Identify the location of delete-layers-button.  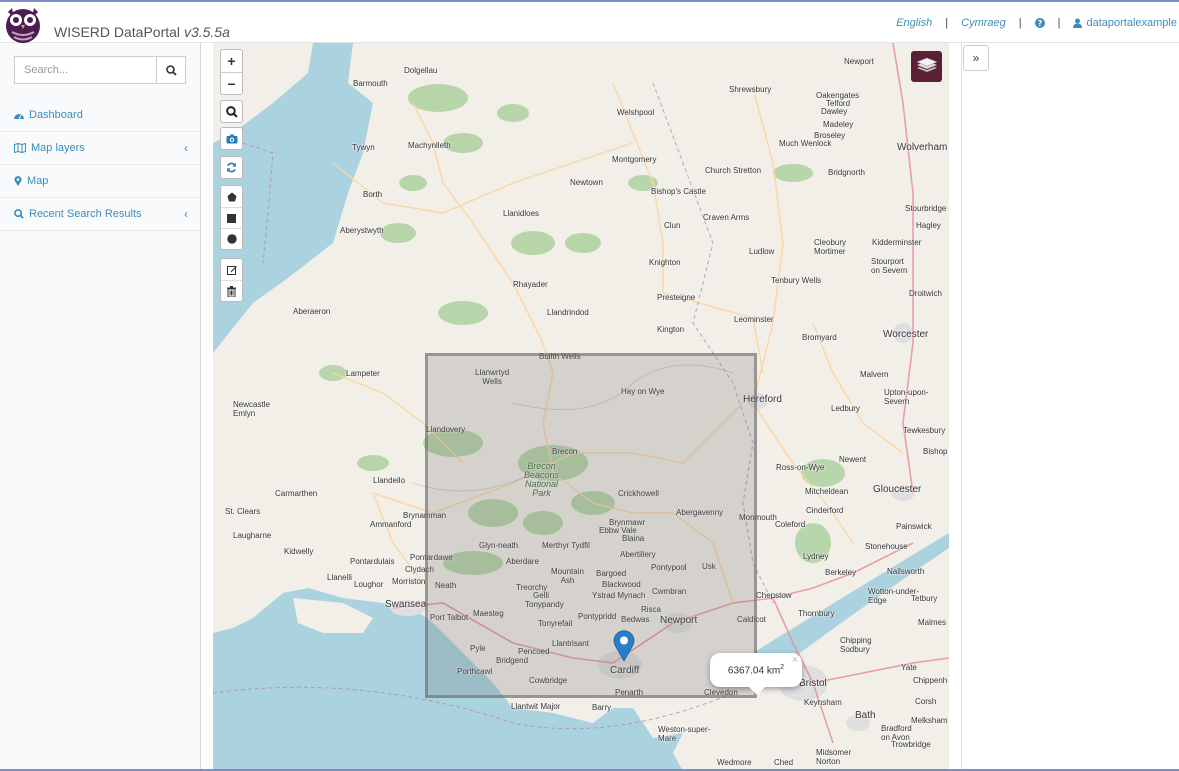
(231, 290).